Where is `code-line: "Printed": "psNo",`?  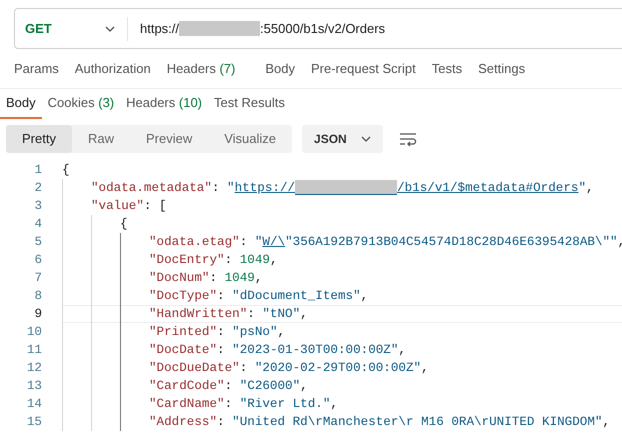
code-line: "Printed": "psNo", is located at coordinates (217, 332).